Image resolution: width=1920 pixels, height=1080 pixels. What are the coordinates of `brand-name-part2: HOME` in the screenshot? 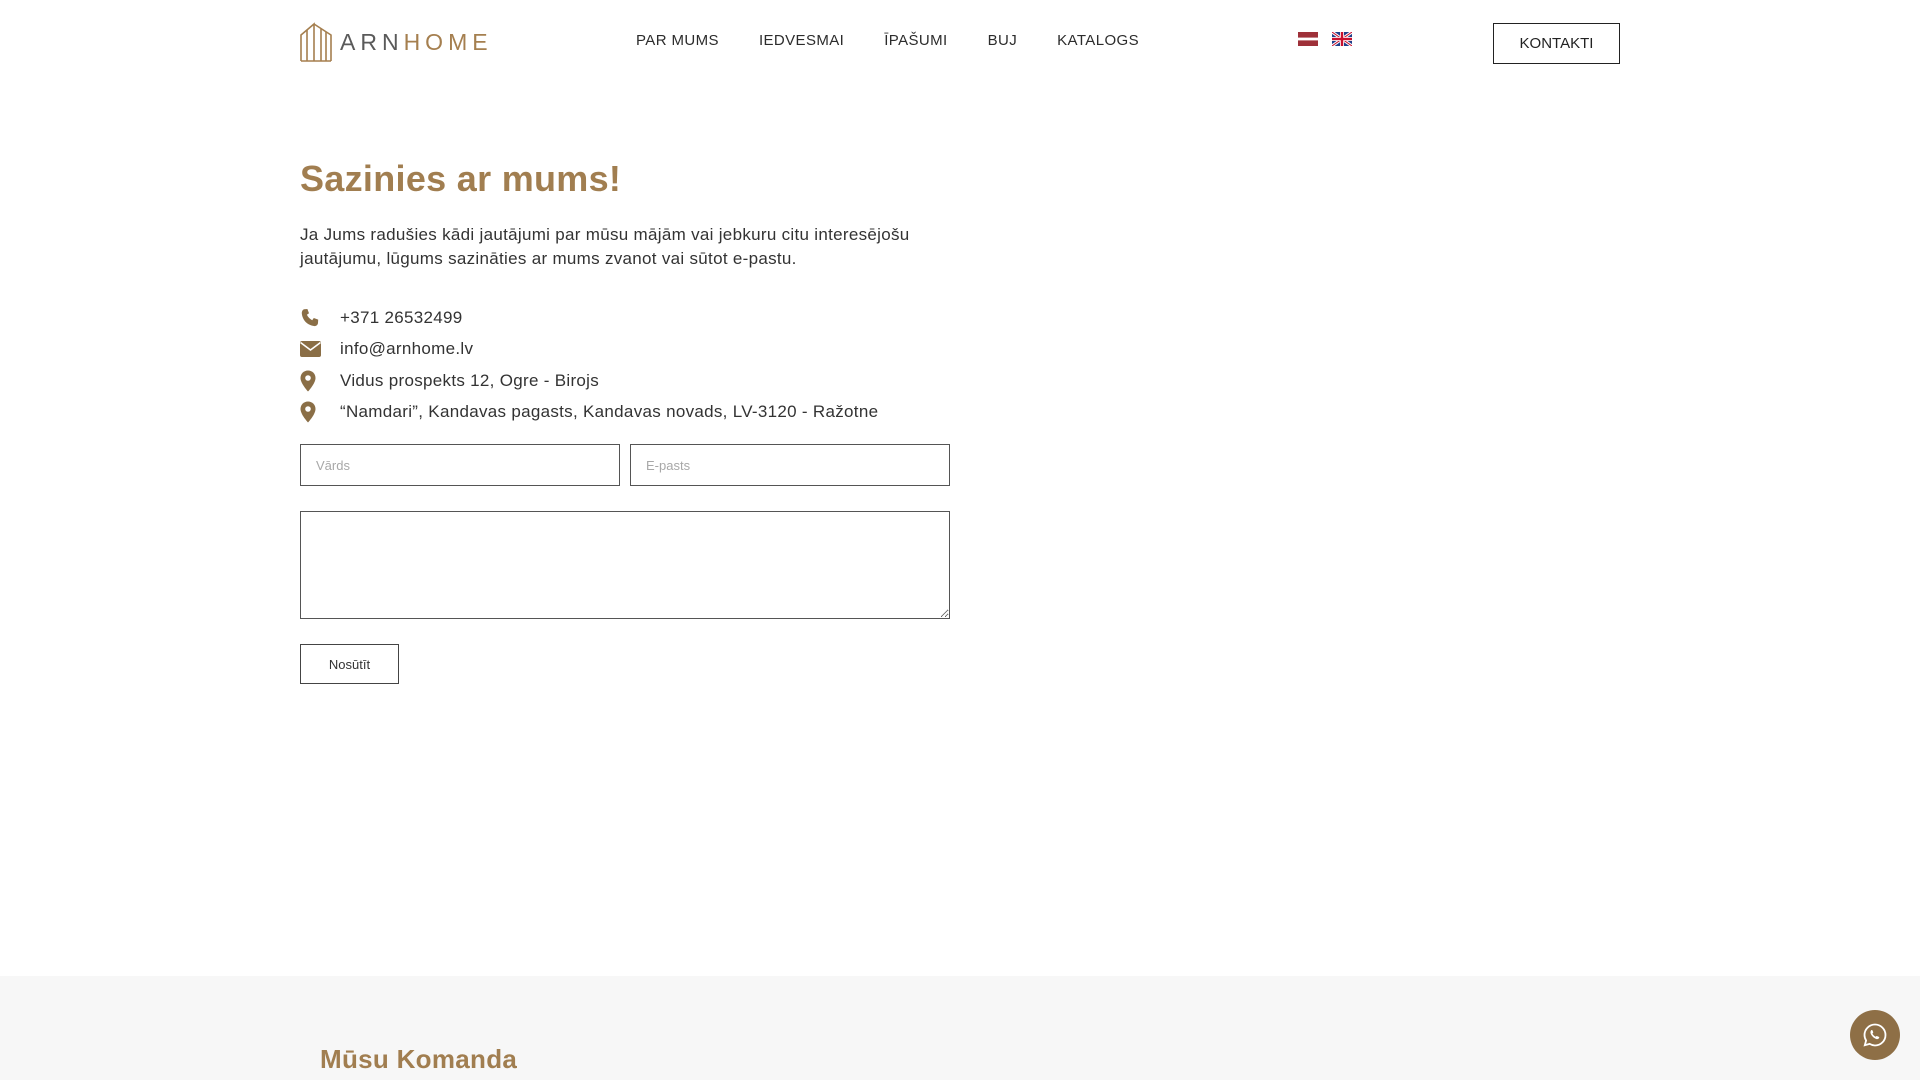 It's located at (448, 41).